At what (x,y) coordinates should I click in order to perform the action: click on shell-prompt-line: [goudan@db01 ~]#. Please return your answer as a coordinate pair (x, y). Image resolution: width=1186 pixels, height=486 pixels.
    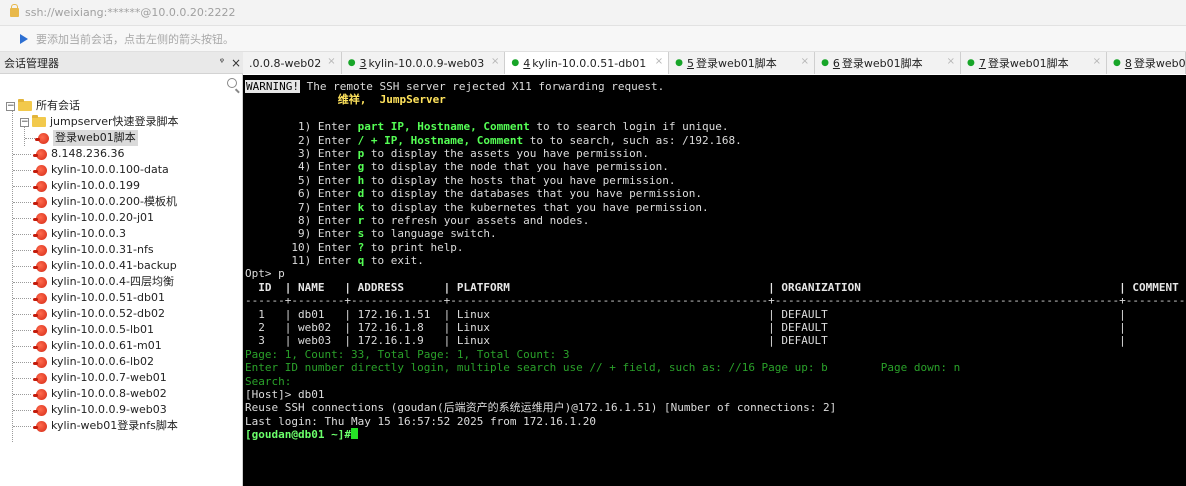
    Looking at the image, I should click on (715, 434).